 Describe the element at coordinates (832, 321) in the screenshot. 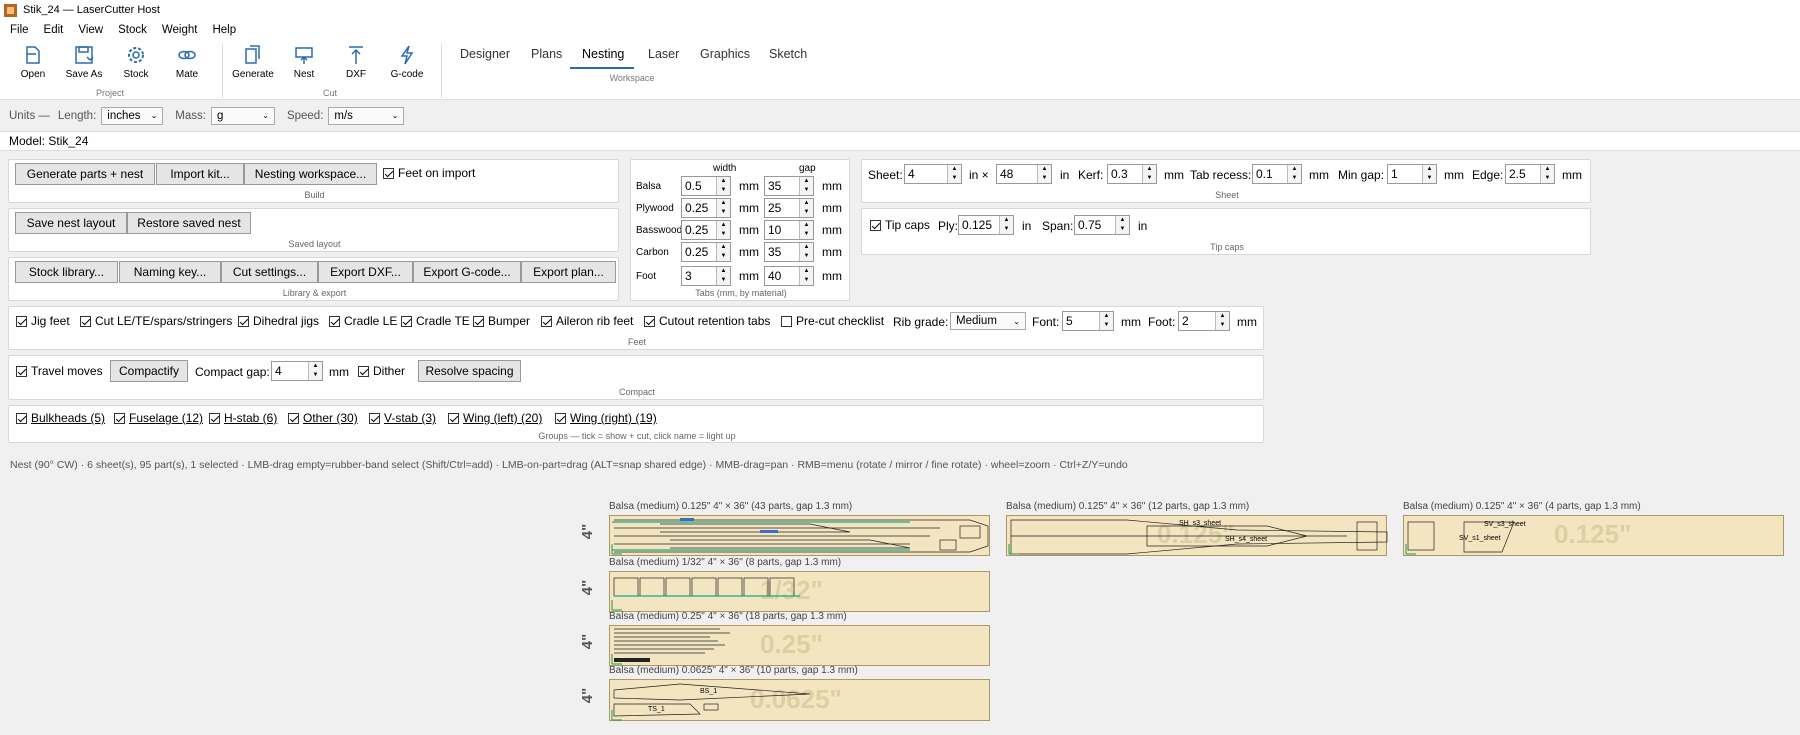

I see `pre-cut-checklist-checkbox: Pre-cut checklist` at that location.